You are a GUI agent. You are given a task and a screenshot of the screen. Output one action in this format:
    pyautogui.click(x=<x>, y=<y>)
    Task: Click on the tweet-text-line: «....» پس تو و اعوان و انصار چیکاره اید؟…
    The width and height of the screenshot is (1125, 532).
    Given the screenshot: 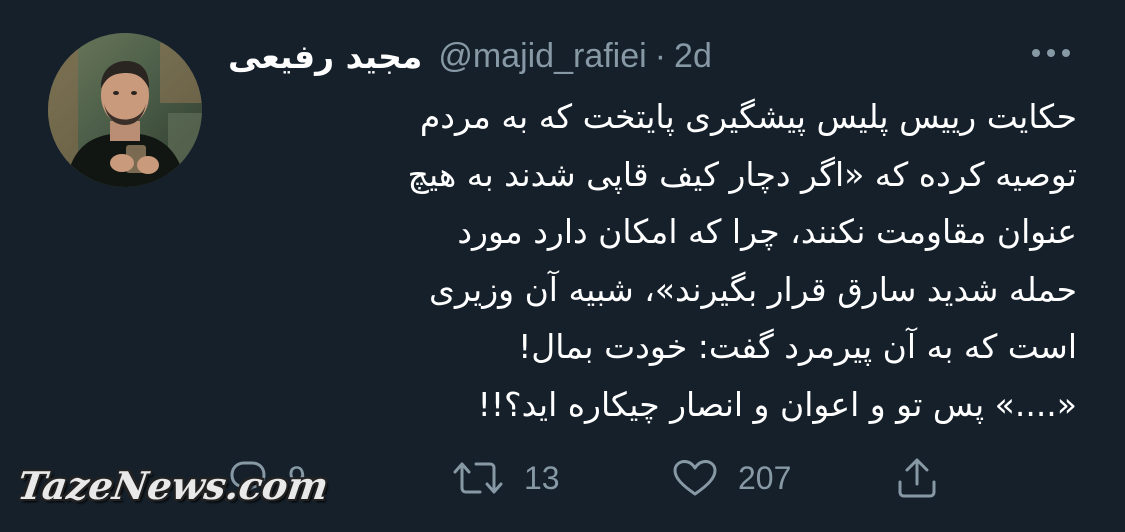 What is the action you would take?
    pyautogui.click(x=777, y=404)
    